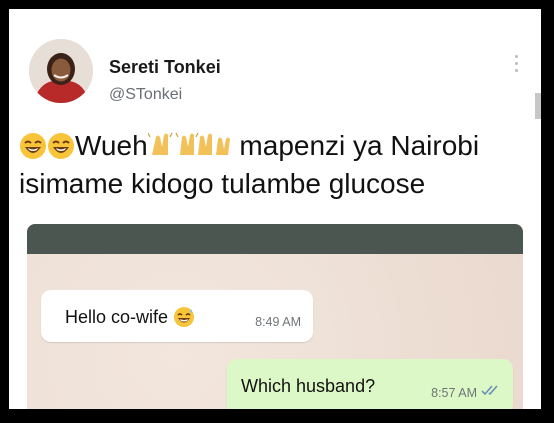 This screenshot has width=554, height=423. Describe the element at coordinates (188, 143) in the screenshot. I see `raised-hands-emoji-icon` at that location.